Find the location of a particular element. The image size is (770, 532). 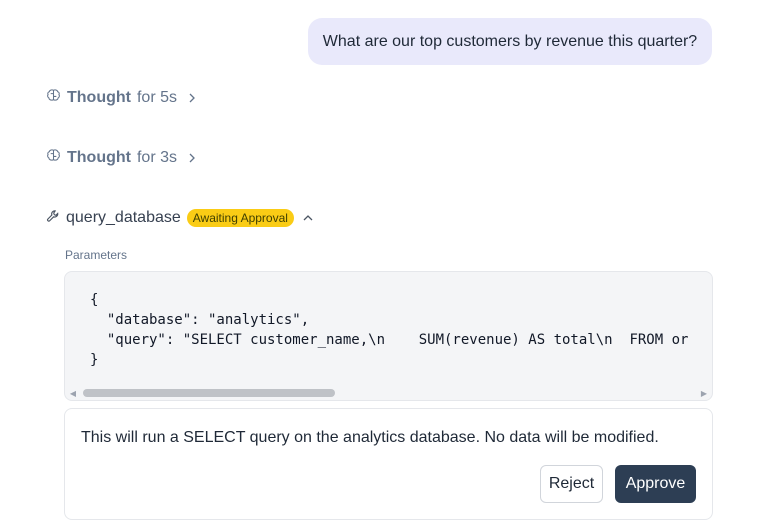

reject-button: Reject is located at coordinates (571, 484).